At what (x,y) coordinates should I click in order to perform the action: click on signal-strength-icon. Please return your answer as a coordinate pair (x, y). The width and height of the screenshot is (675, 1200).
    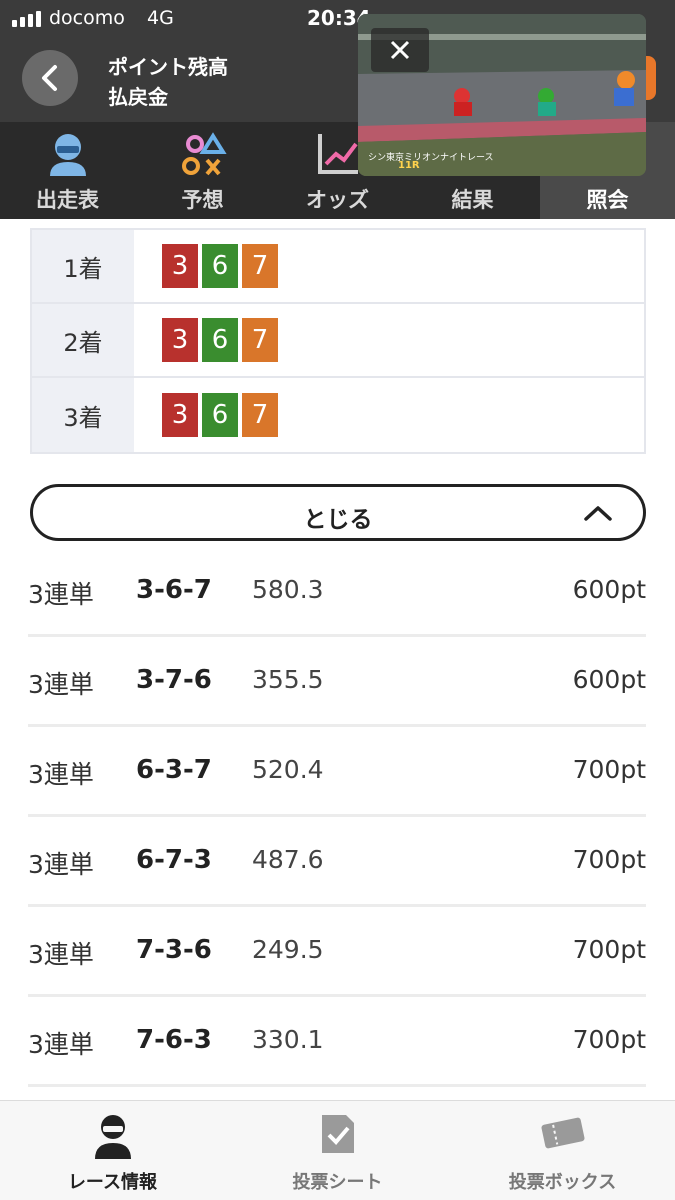
    Looking at the image, I should click on (26, 19).